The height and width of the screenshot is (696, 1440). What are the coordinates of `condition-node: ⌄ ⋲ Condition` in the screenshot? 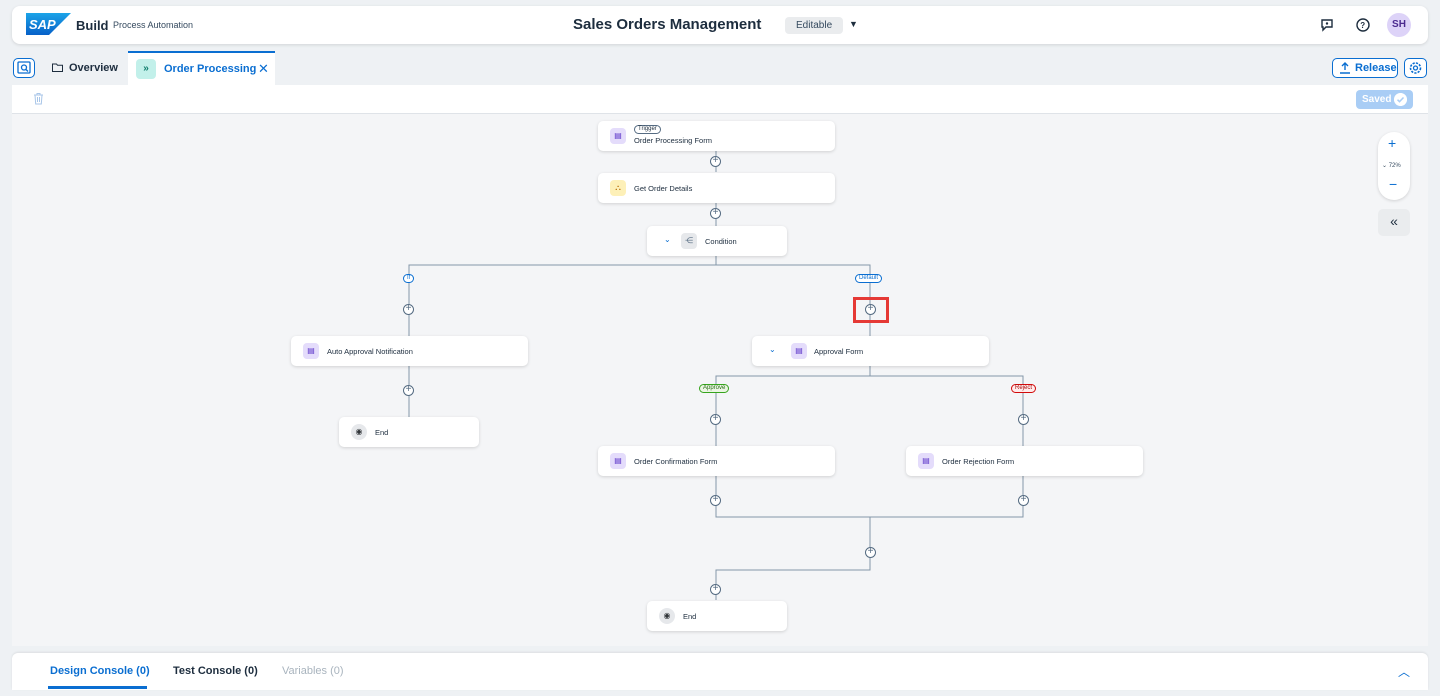 It's located at (717, 241).